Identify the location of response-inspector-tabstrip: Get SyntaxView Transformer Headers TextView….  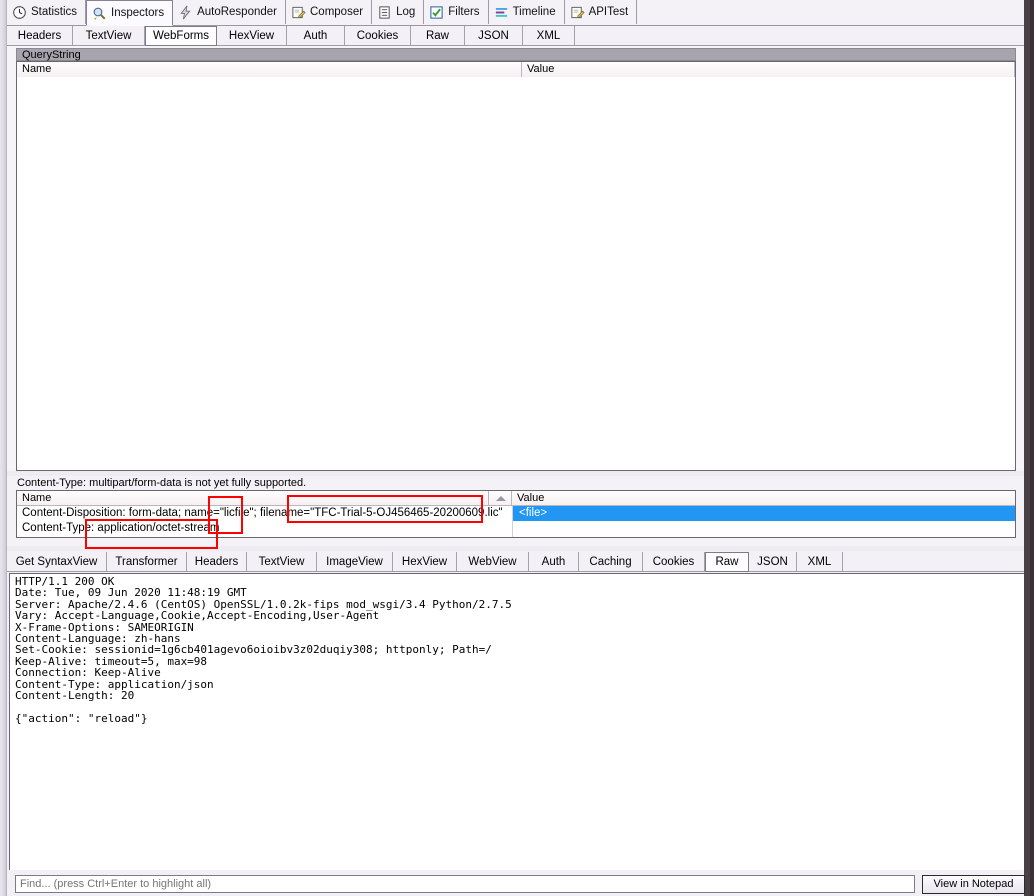
(515, 562).